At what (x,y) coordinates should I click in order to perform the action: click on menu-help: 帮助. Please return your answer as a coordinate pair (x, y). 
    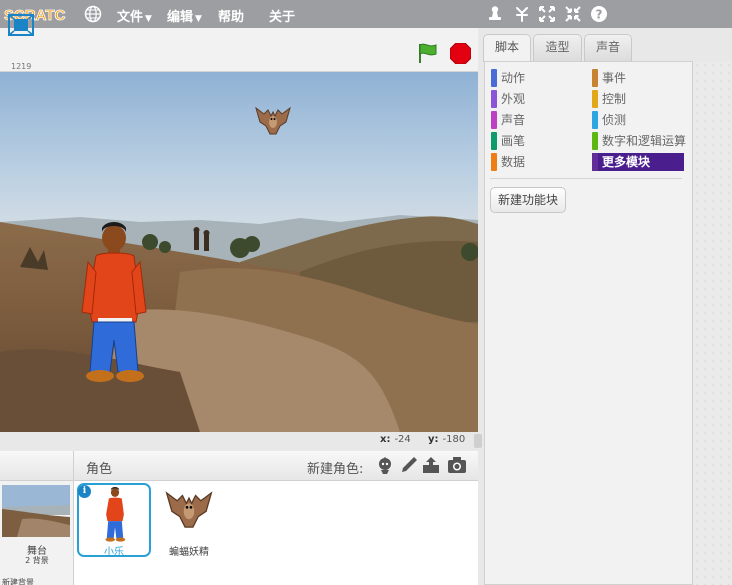
    Looking at the image, I should click on (231, 15).